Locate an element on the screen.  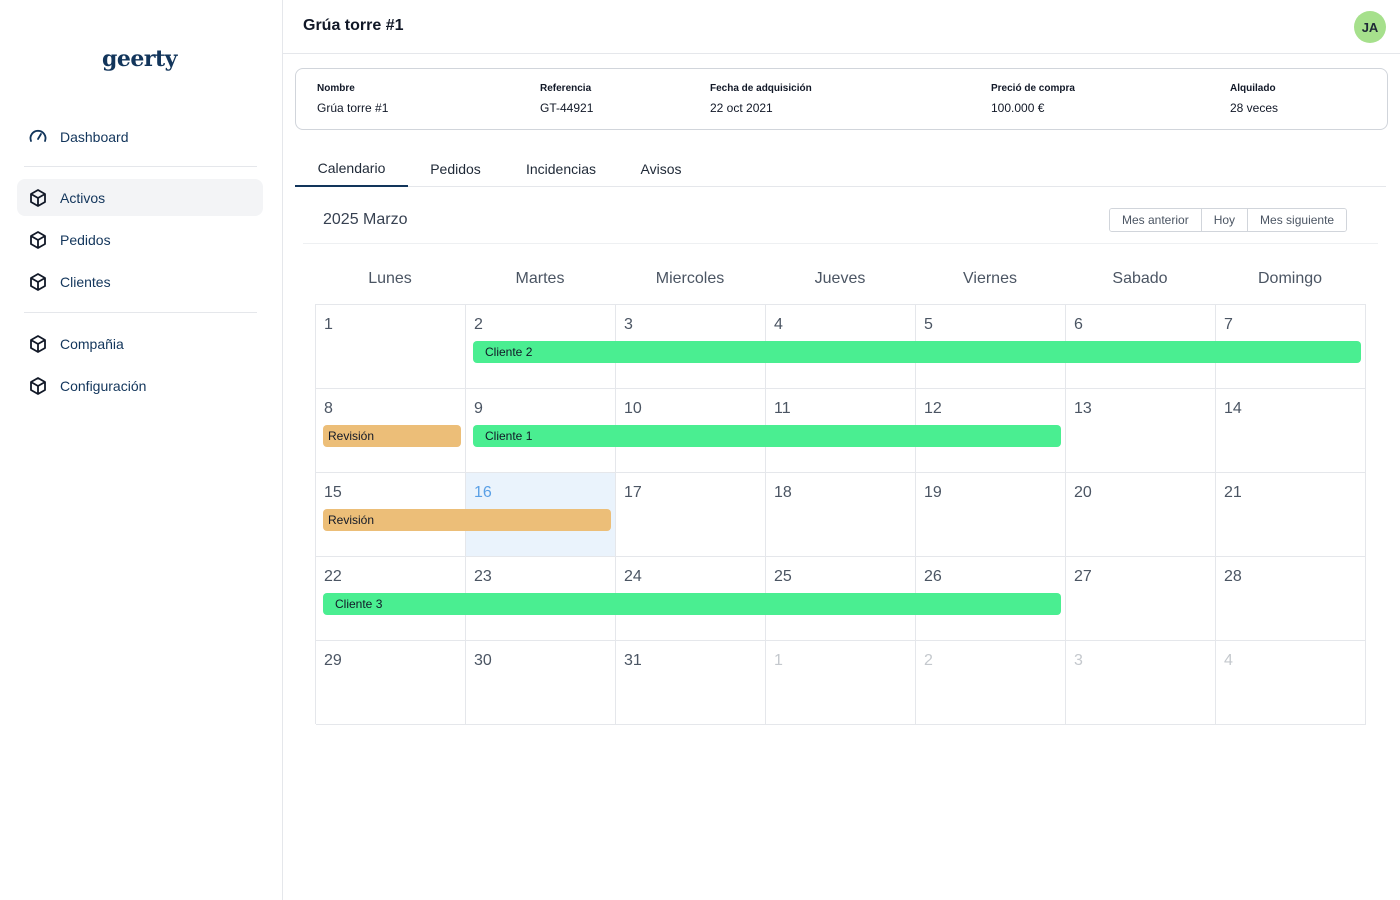
info-referencia: Referencia GT-44921 is located at coordinates (566, 99).